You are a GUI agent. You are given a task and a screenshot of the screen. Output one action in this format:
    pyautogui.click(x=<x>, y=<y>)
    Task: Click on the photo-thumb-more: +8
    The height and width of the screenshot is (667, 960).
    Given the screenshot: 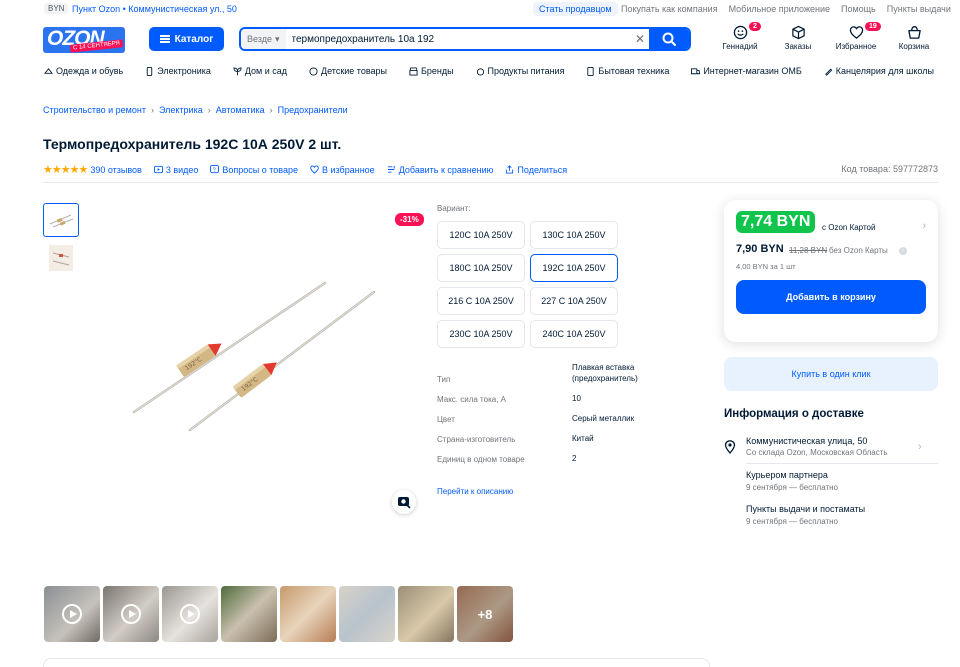 What is the action you would take?
    pyautogui.click(x=485, y=614)
    